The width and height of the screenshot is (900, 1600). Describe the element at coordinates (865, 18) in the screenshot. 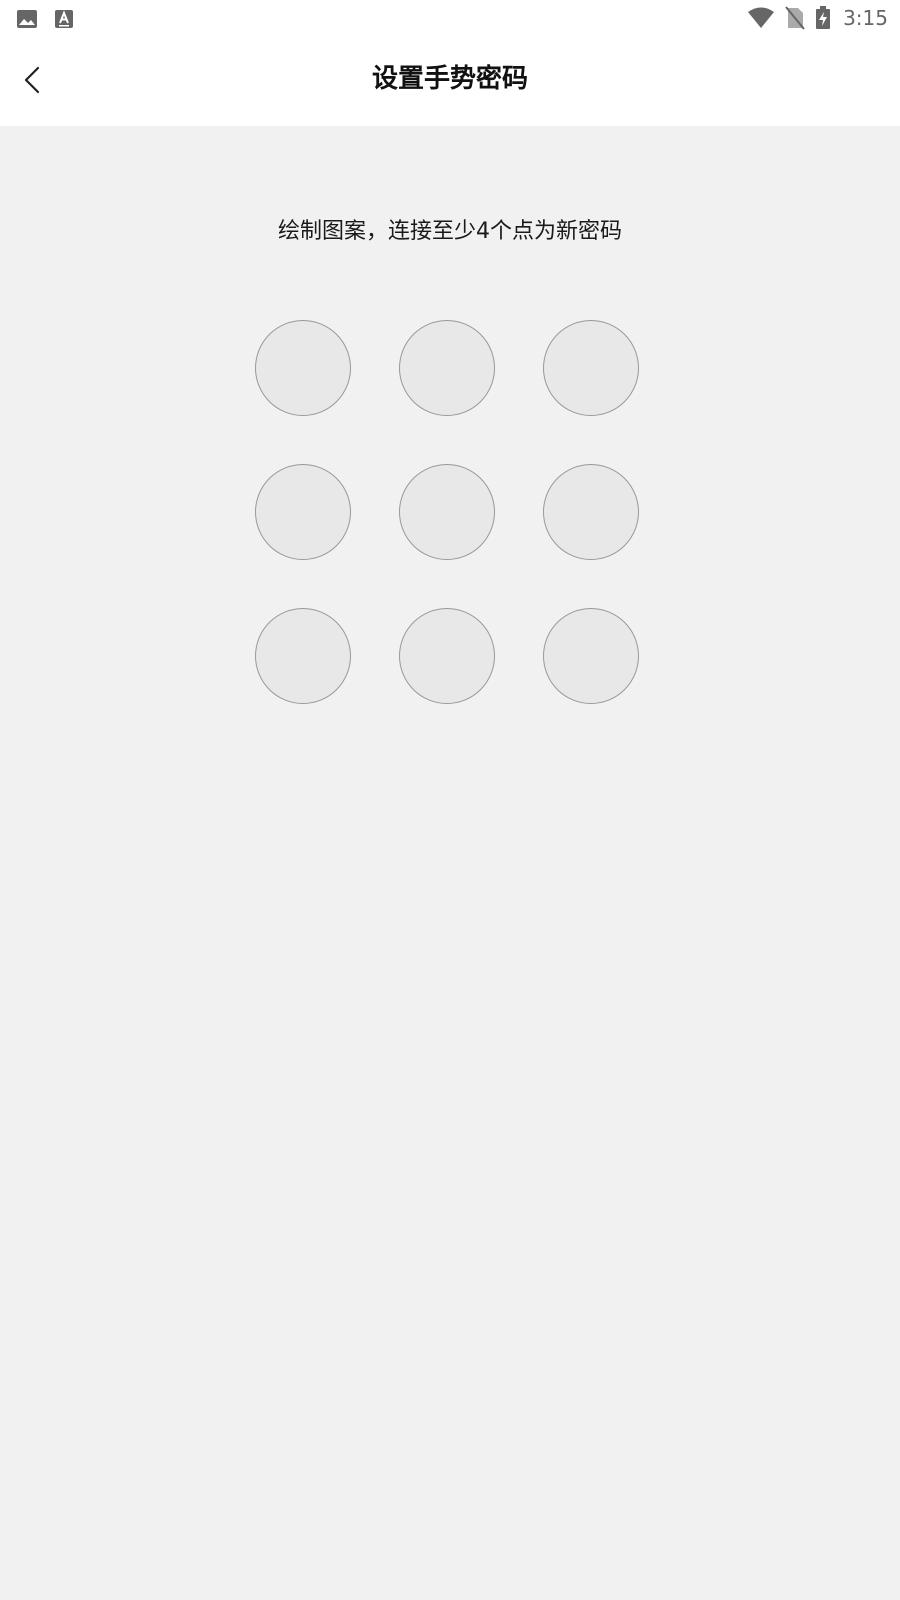

I see `status-time: 3:15` at that location.